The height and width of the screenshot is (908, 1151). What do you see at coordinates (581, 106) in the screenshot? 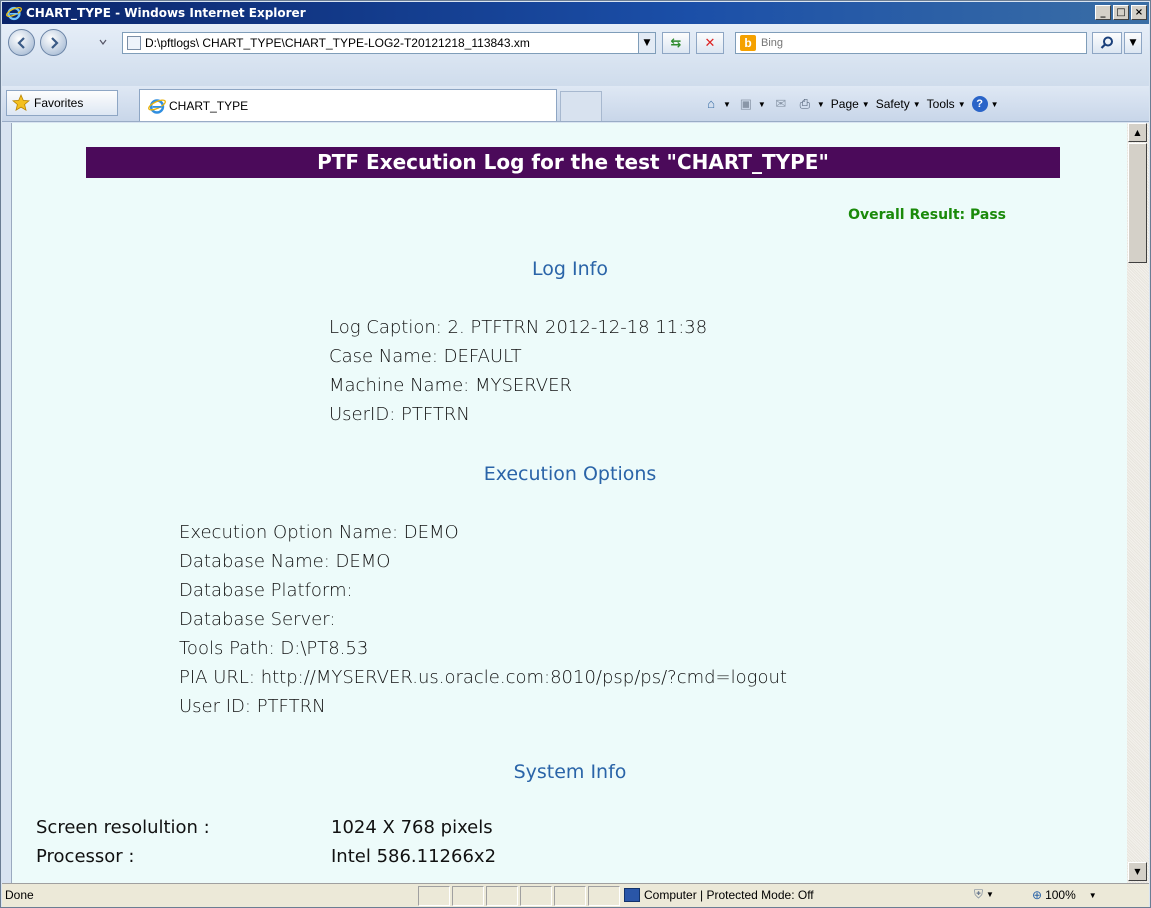
I see `new-tab-button` at bounding box center [581, 106].